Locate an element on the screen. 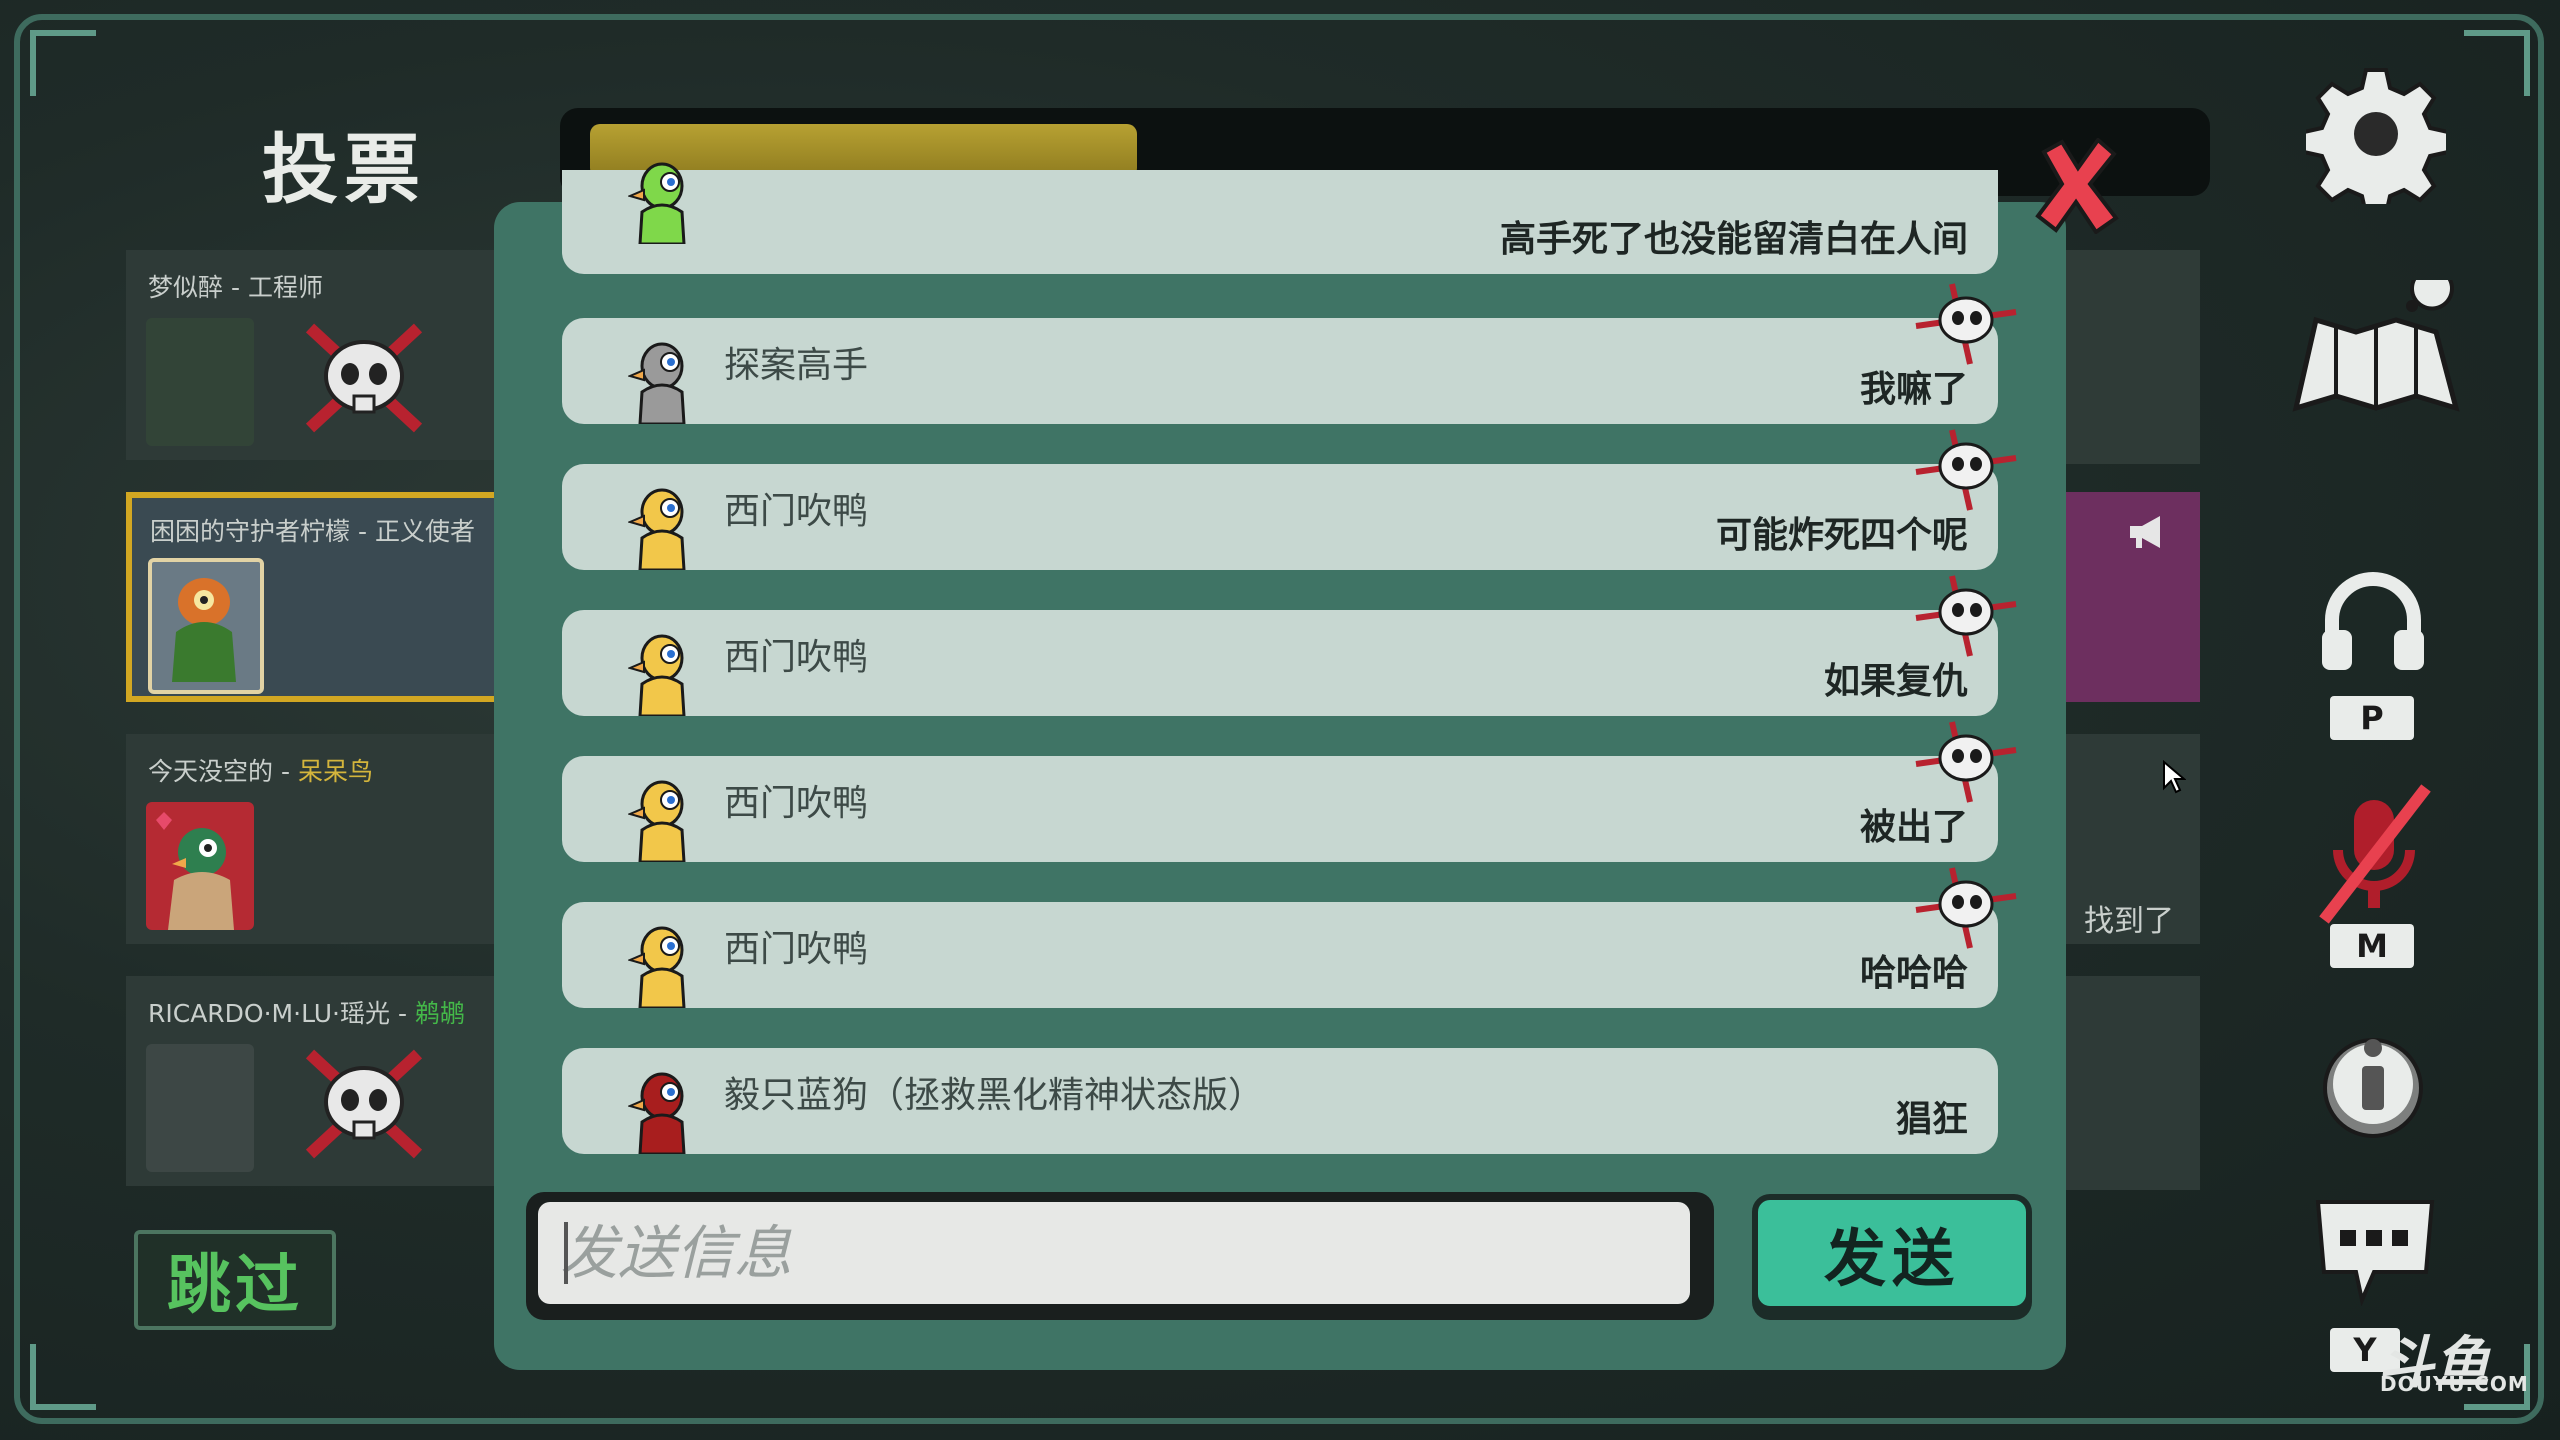 This screenshot has width=2560, height=1440. headphones-icon is located at coordinates (2373, 622).